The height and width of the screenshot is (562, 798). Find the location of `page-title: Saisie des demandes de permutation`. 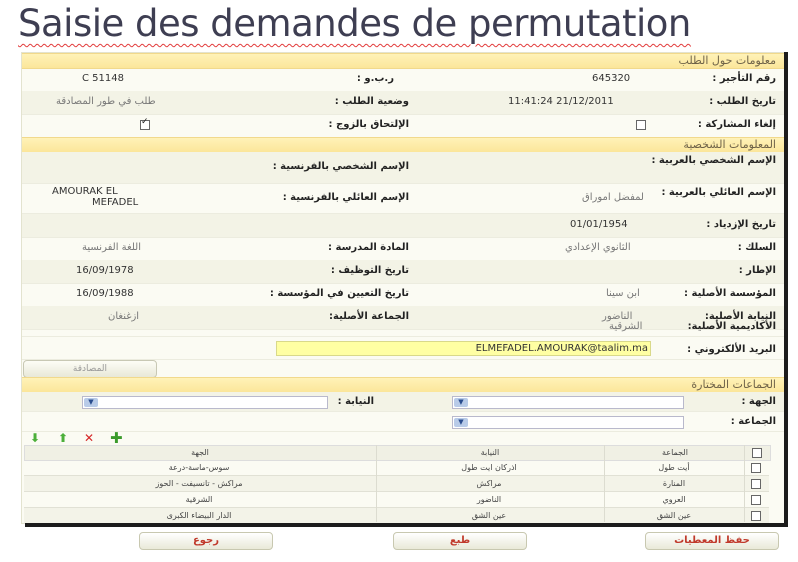

page-title: Saisie des demandes de permutation is located at coordinates (354, 23).